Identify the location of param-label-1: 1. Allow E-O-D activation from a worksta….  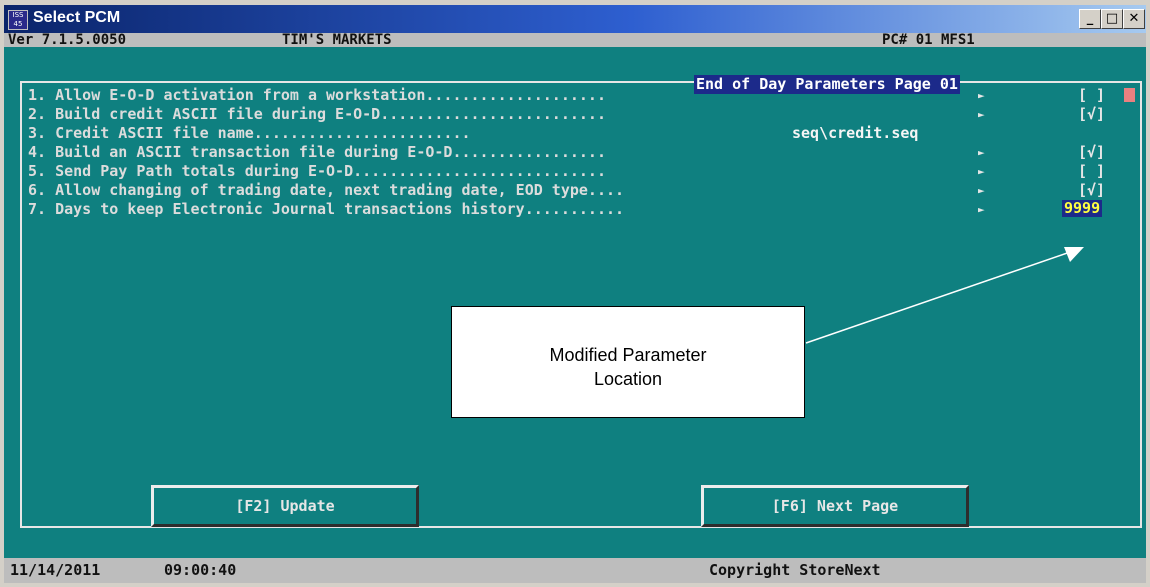
(317, 95).